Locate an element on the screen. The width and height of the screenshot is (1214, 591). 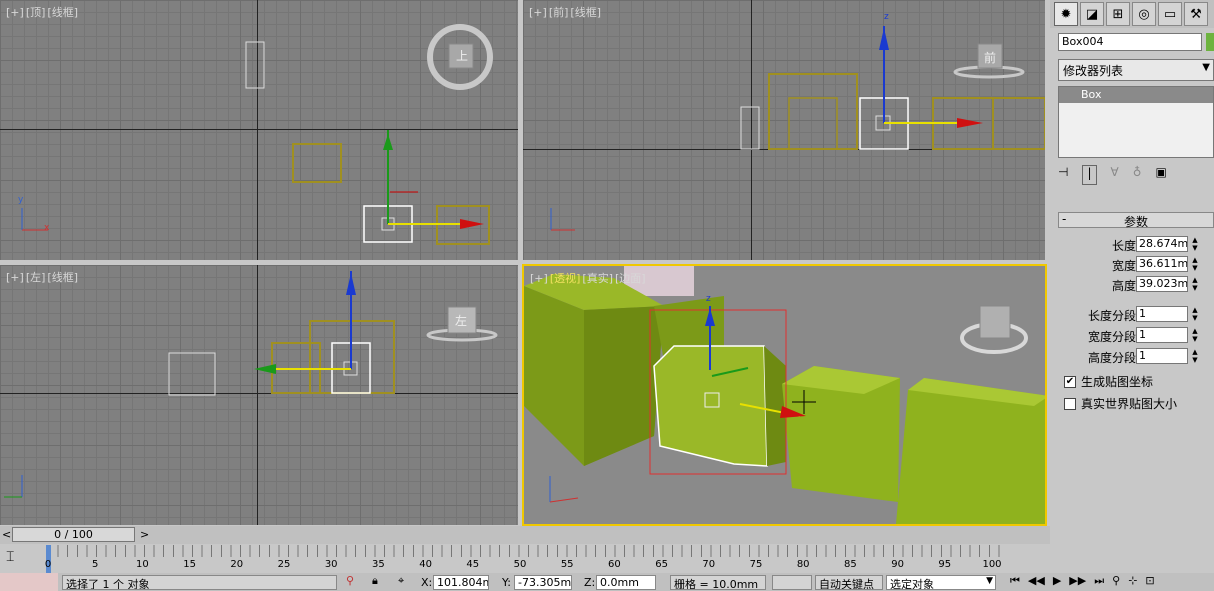
remove-modifier-icon: ♁ is located at coordinates (1137, 175).